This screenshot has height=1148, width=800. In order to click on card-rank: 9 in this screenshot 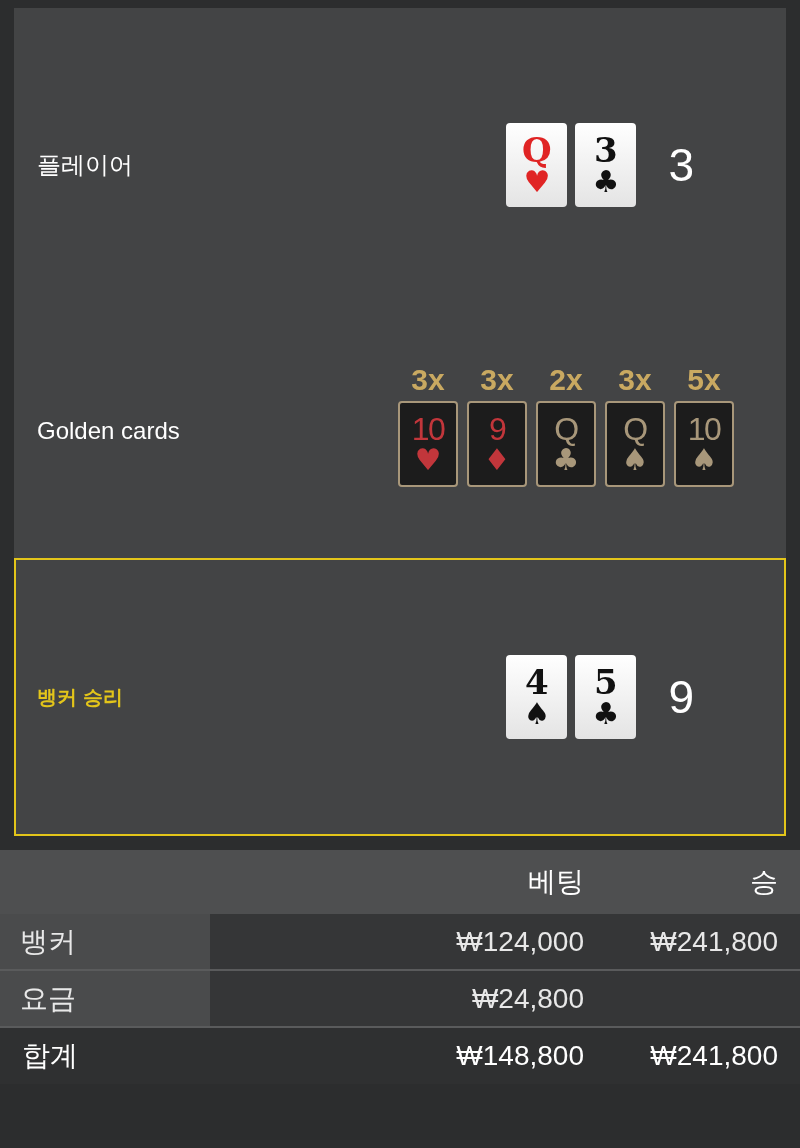, I will do `click(497, 429)`.